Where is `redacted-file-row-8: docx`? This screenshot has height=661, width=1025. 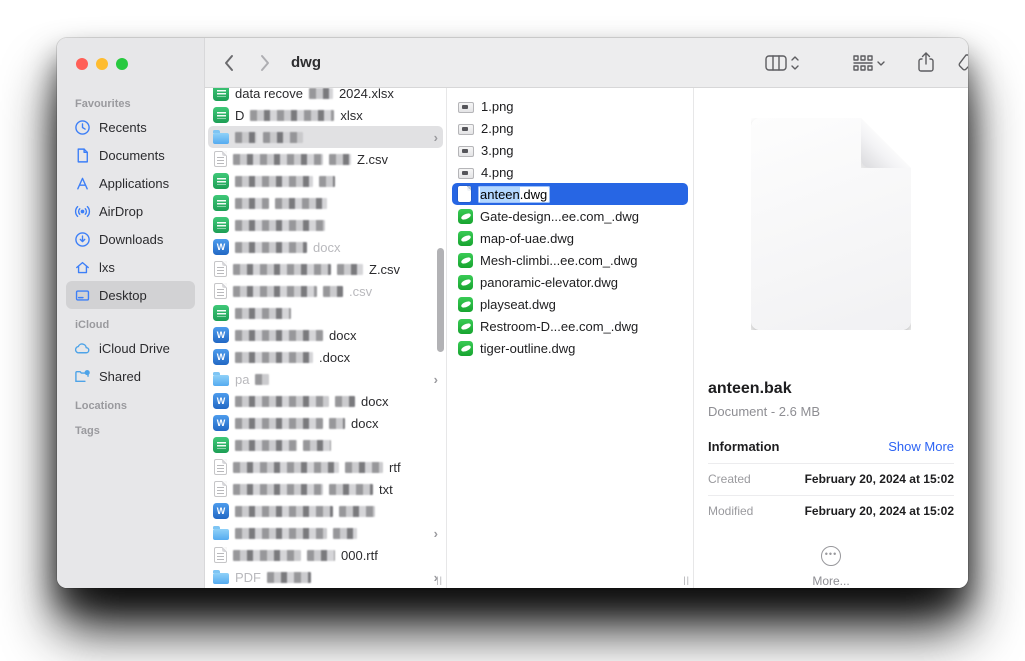
redacted-file-row-8: docx is located at coordinates (325, 247).